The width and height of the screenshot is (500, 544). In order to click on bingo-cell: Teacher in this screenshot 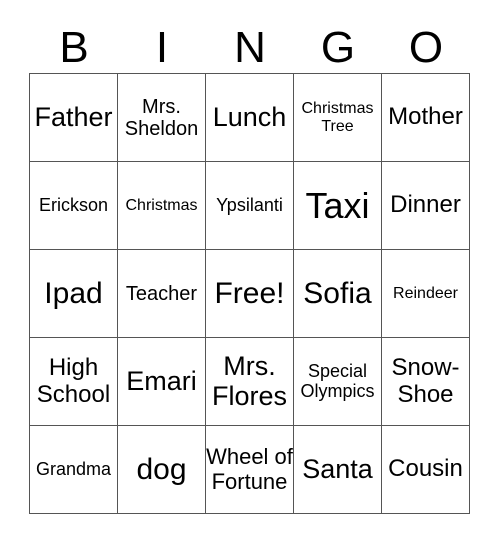, I will do `click(161, 293)`.